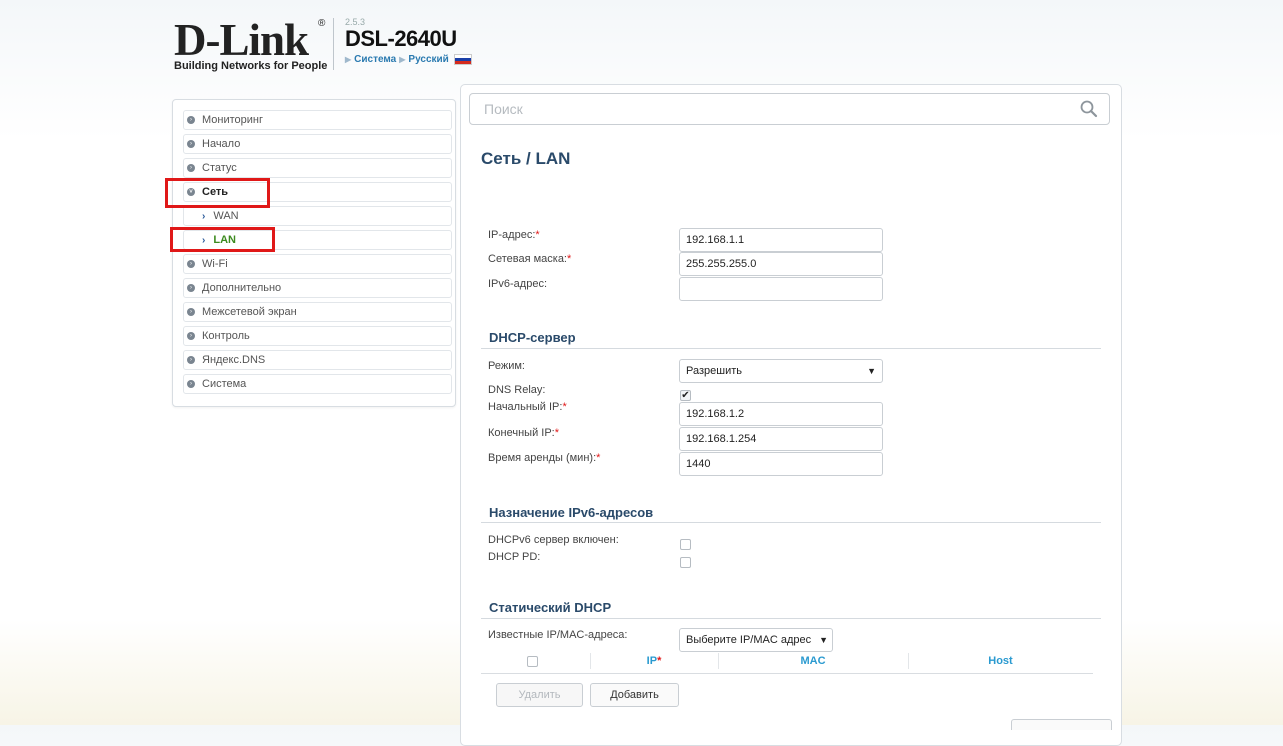  Describe the element at coordinates (233, 120) in the screenshot. I see `sidebar-item-label: Мониторинг` at that location.